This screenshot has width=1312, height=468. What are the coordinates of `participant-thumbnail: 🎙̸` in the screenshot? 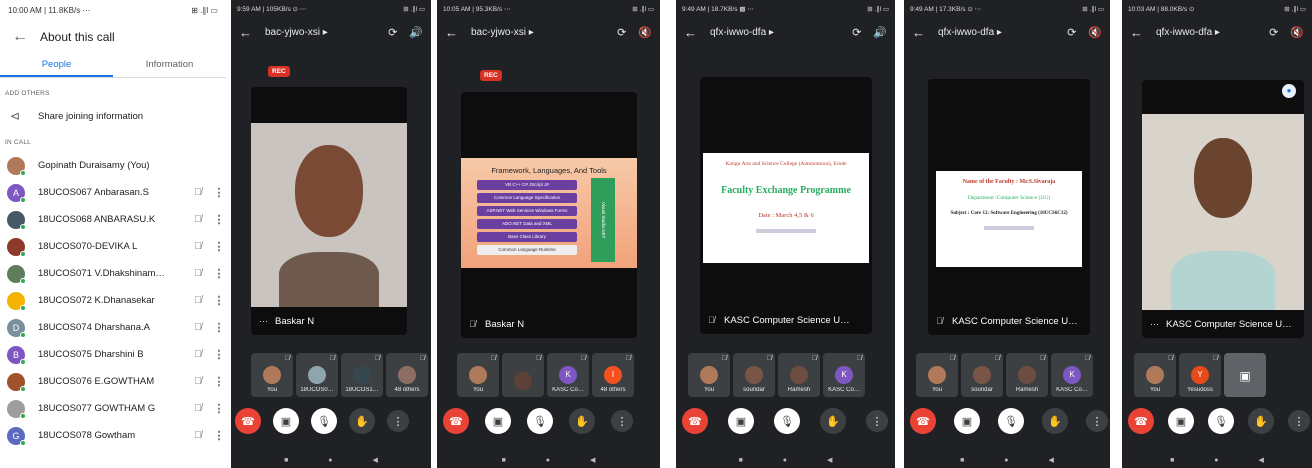 It's located at (523, 375).